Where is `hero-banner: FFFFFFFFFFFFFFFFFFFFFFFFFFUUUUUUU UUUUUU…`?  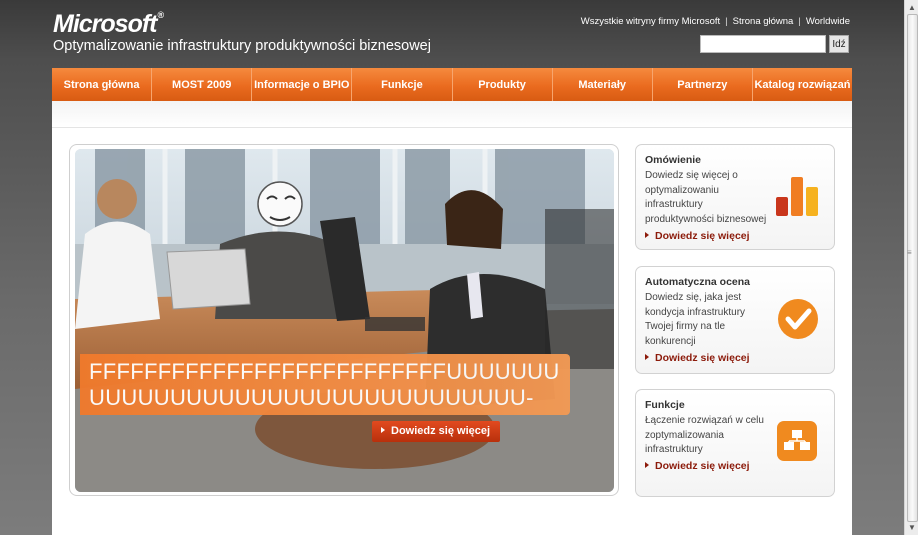
hero-banner: FFFFFFFFFFFFFFFFFFFFFFFFFFUUUUUUU UUUUUU… is located at coordinates (325, 384).